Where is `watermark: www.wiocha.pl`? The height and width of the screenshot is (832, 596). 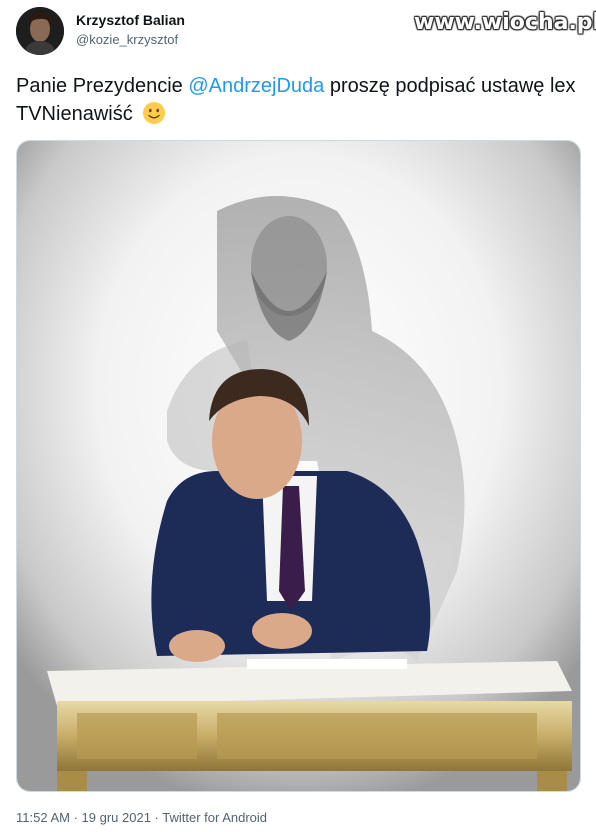 watermark: www.wiocha.pl is located at coordinates (505, 22).